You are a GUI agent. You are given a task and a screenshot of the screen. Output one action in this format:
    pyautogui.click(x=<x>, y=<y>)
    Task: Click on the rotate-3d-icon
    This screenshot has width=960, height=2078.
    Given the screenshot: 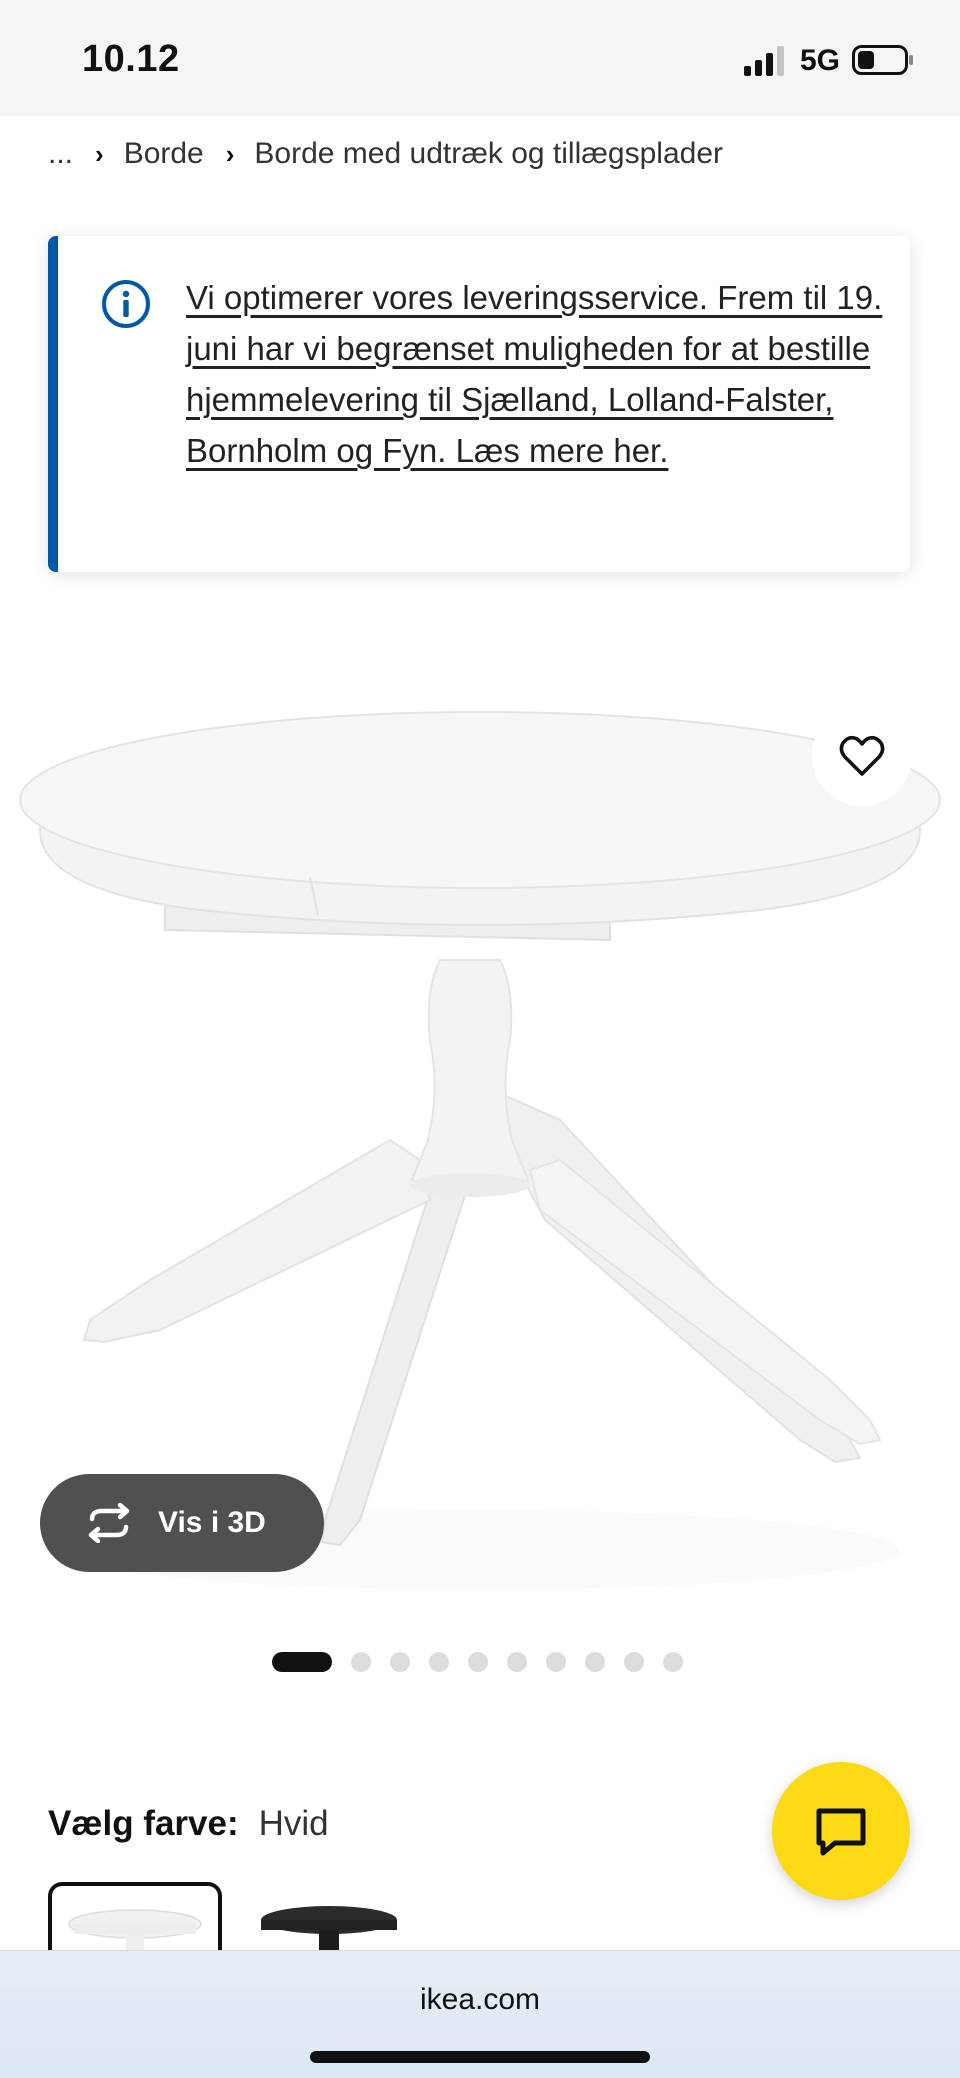 What is the action you would take?
    pyautogui.click(x=109, y=1523)
    